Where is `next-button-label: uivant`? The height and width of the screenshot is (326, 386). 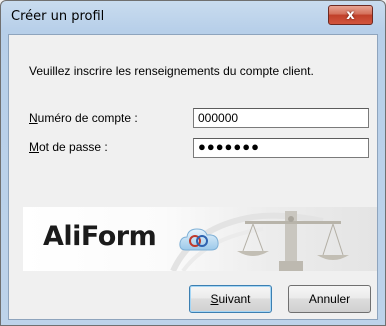
next-button-label: uivant is located at coordinates (234, 299).